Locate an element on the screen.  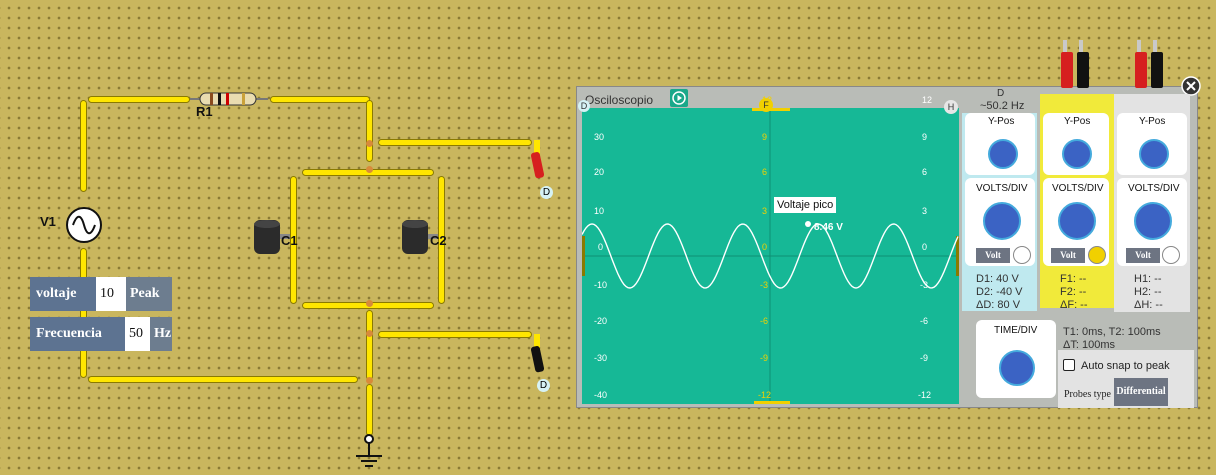
c1-label: C1 is located at coordinates (289, 240).